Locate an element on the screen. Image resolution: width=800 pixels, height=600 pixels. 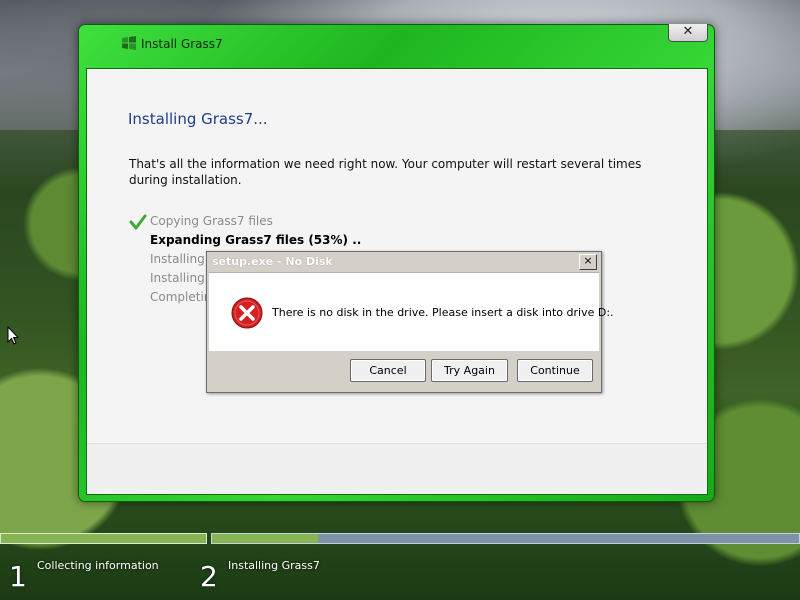
phase1-progress is located at coordinates (103, 538).